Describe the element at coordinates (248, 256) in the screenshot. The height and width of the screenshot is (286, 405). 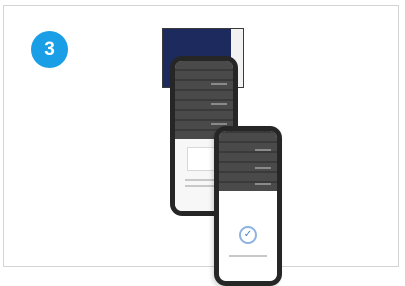
I see `success-text-line` at that location.